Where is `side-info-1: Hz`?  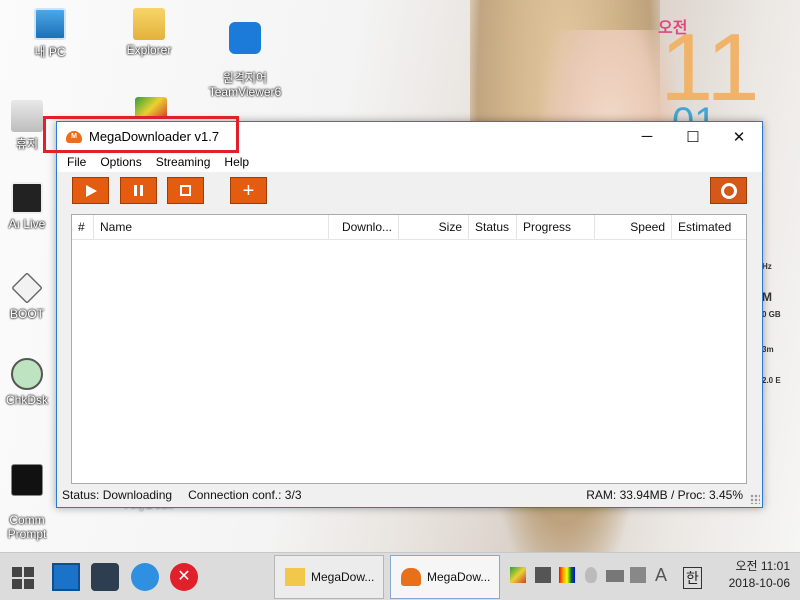 side-info-1: Hz is located at coordinates (767, 266).